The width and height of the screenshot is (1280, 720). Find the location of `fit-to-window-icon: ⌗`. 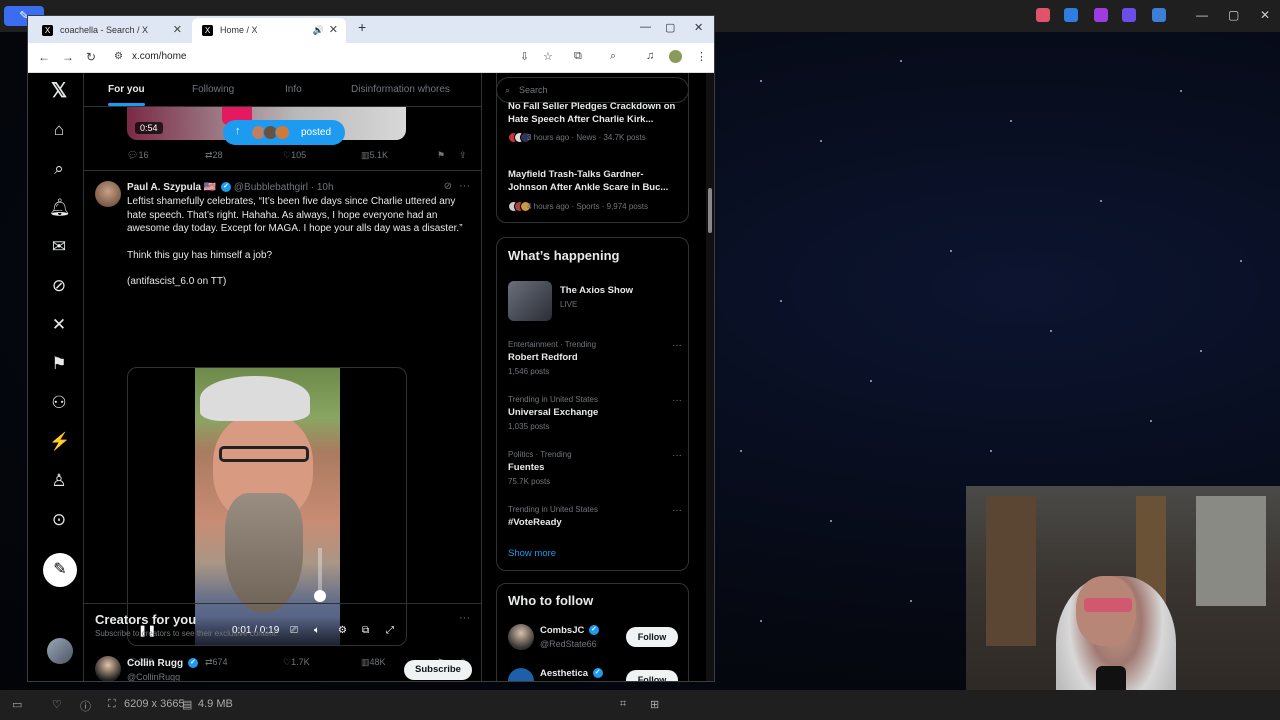

fit-to-window-icon: ⌗ is located at coordinates (623, 704).